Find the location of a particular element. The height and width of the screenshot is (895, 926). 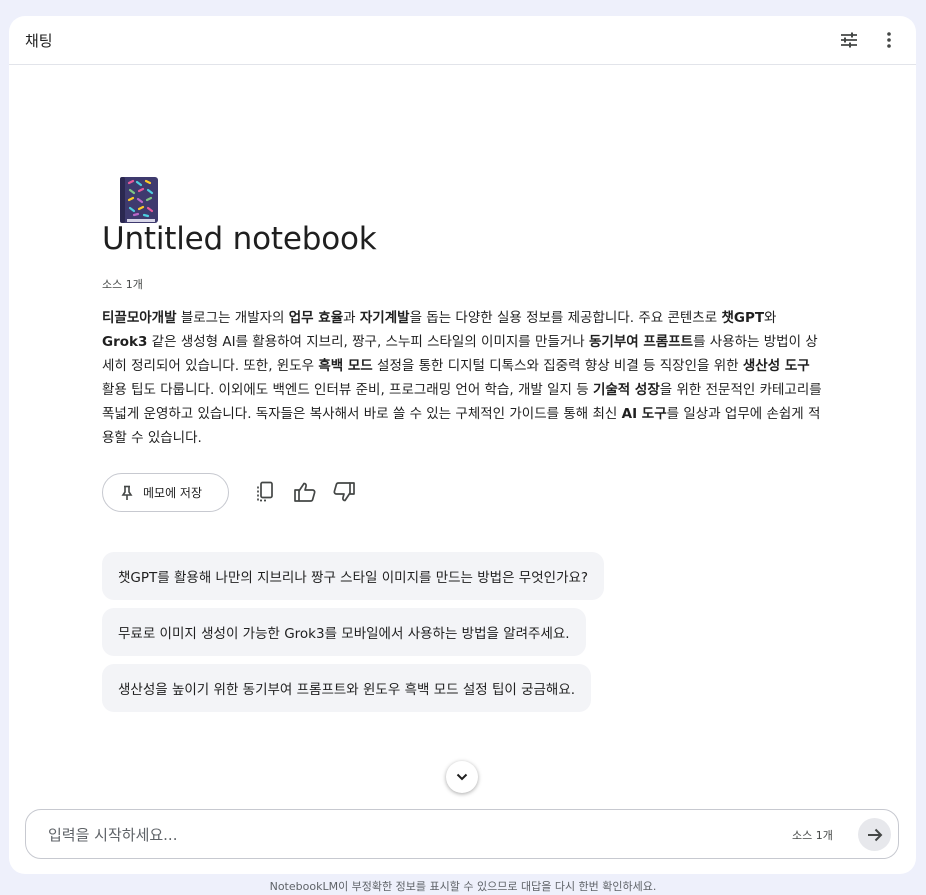

copy-button is located at coordinates (265, 492).